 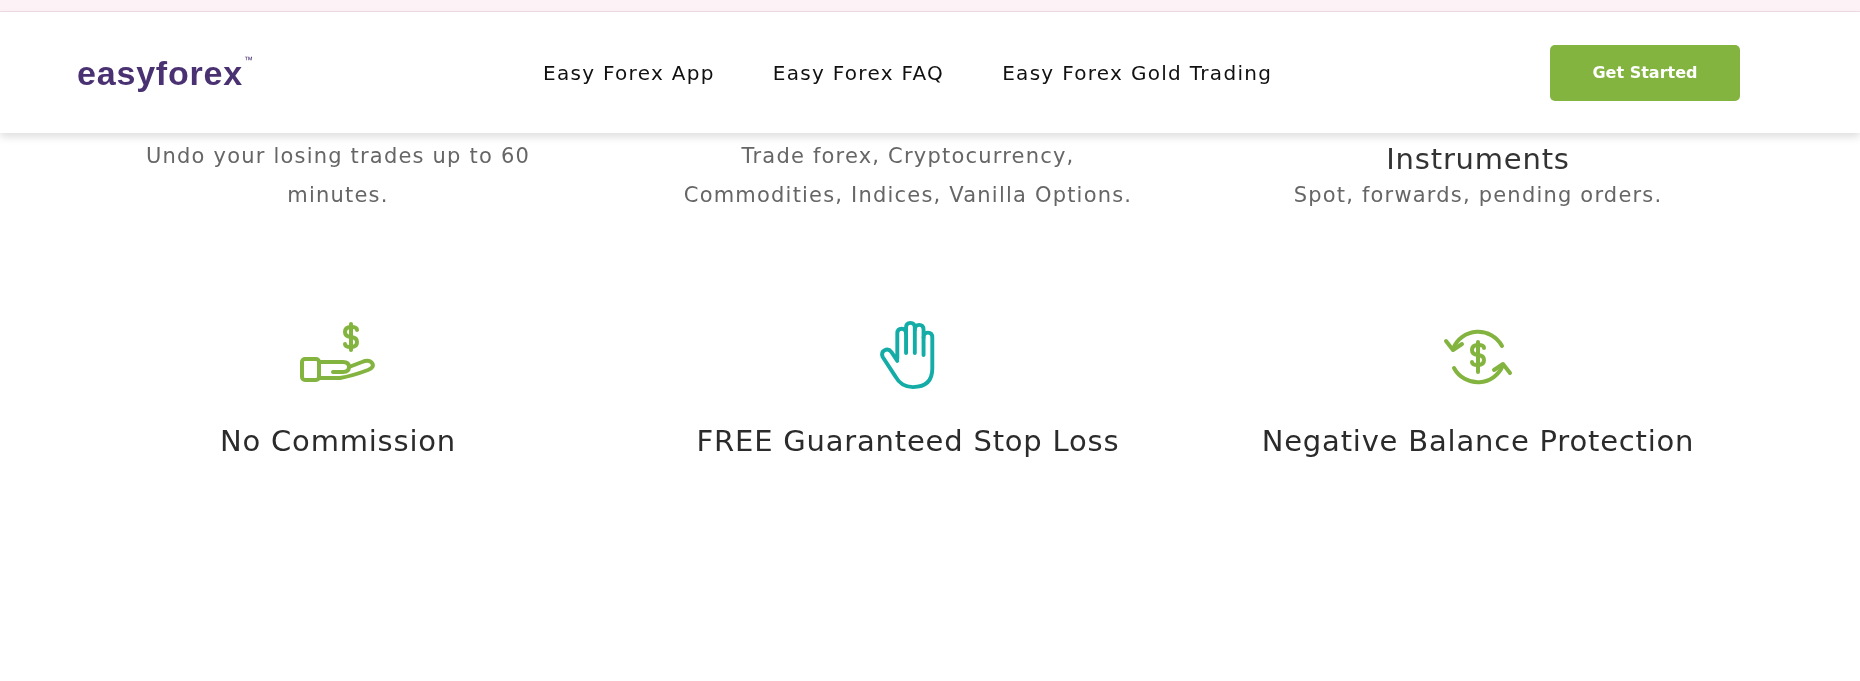 I want to click on logo: easyforex$^{™}$, so click(x=165, y=72).